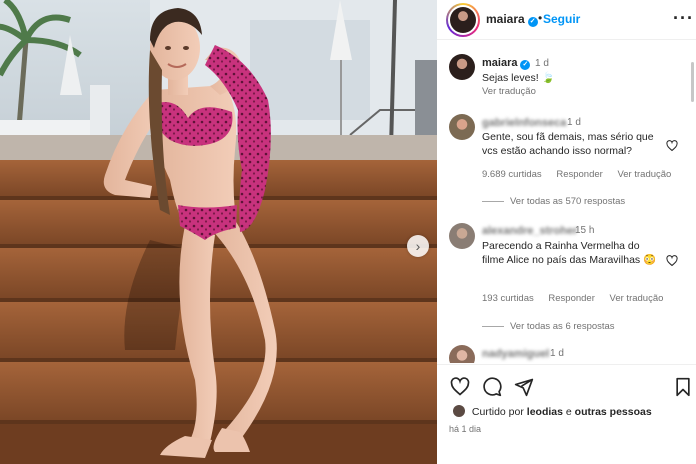 The image size is (696, 464). Describe the element at coordinates (515, 91) in the screenshot. I see `caption-translate-link: Ver tradução` at that location.